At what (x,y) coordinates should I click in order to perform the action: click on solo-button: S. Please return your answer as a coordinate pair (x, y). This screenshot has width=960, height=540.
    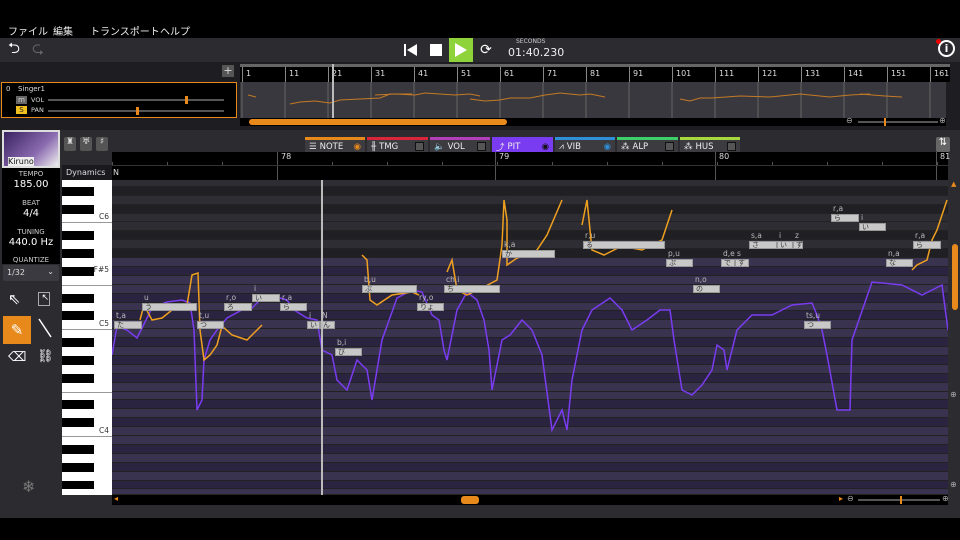
    Looking at the image, I should click on (21, 110).